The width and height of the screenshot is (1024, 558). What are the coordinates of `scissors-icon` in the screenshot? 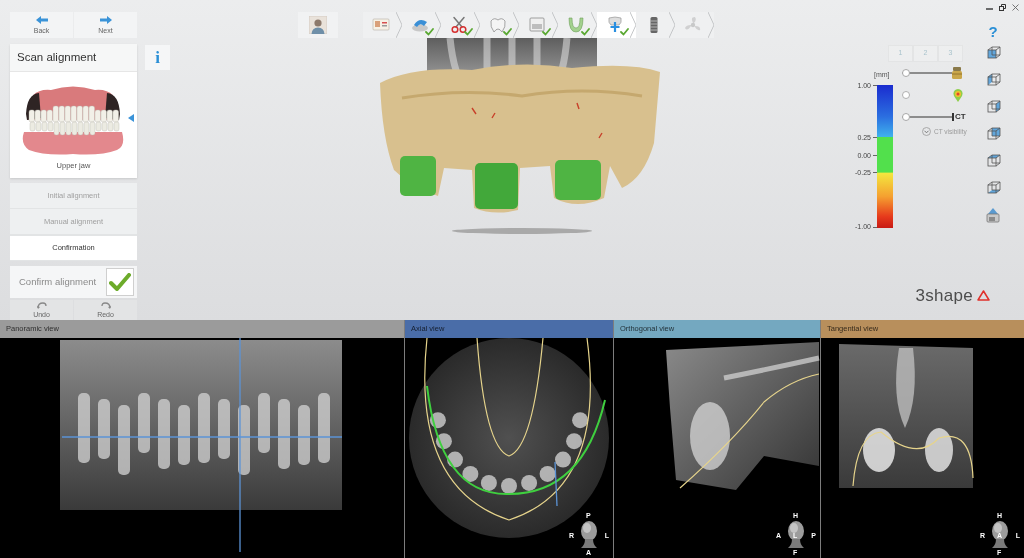 It's located at (458, 25).